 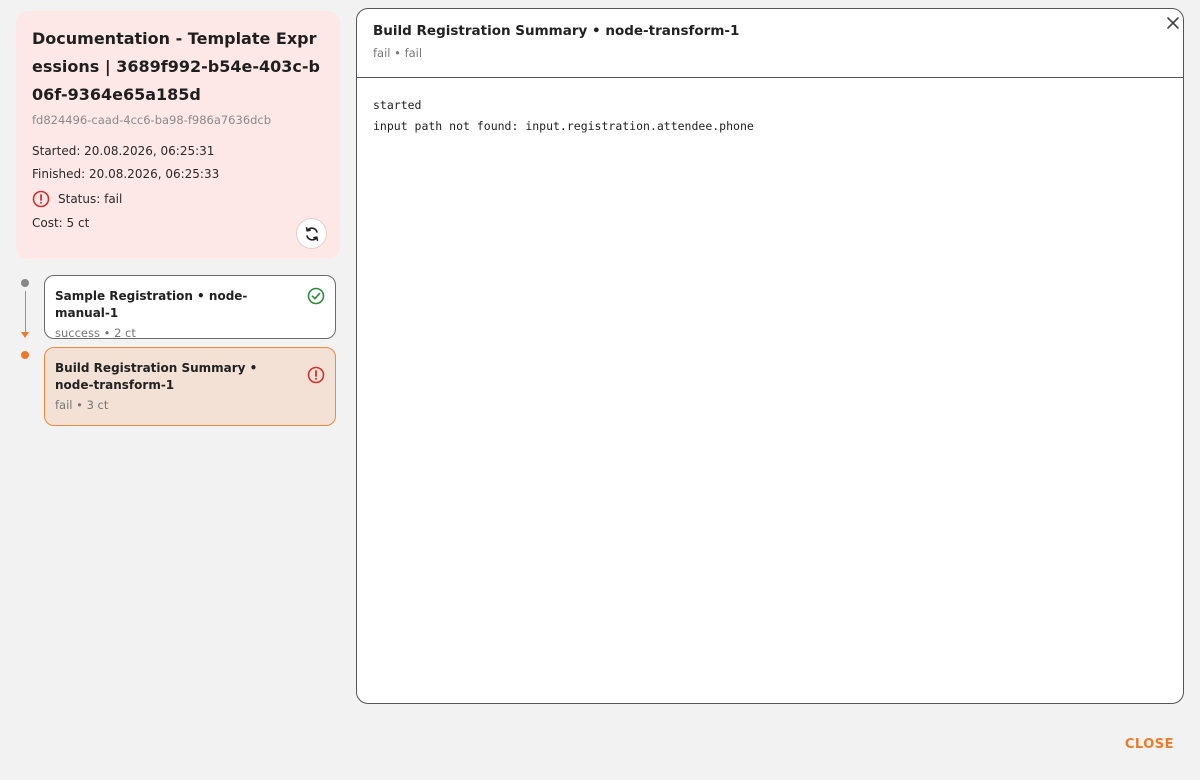 I want to click on node-title: Sample Registration • node-manual-1, so click(x=151, y=304).